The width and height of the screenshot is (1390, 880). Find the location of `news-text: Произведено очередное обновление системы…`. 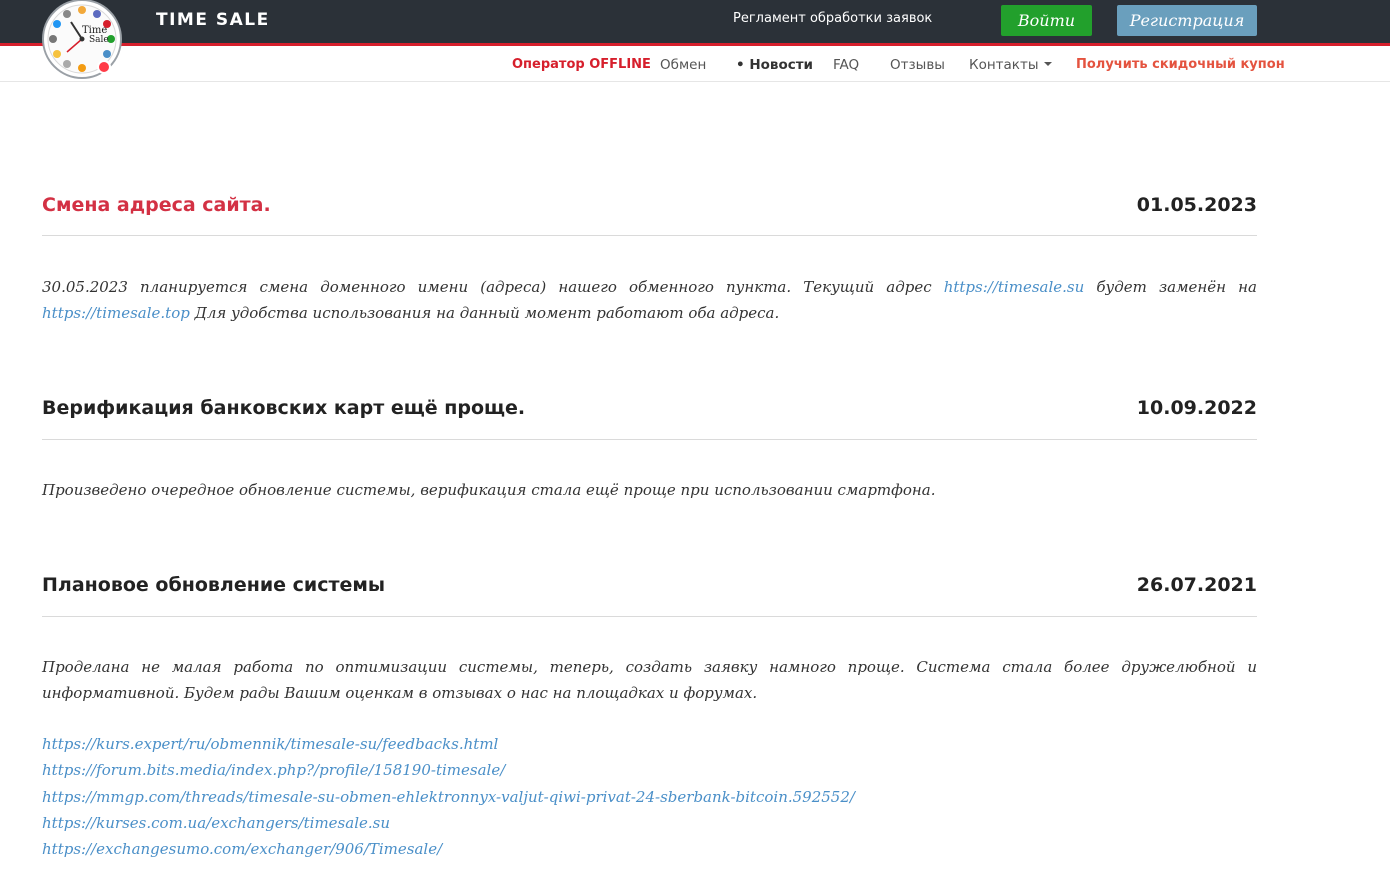

news-text: Произведено очередное обновление системы… is located at coordinates (489, 490).